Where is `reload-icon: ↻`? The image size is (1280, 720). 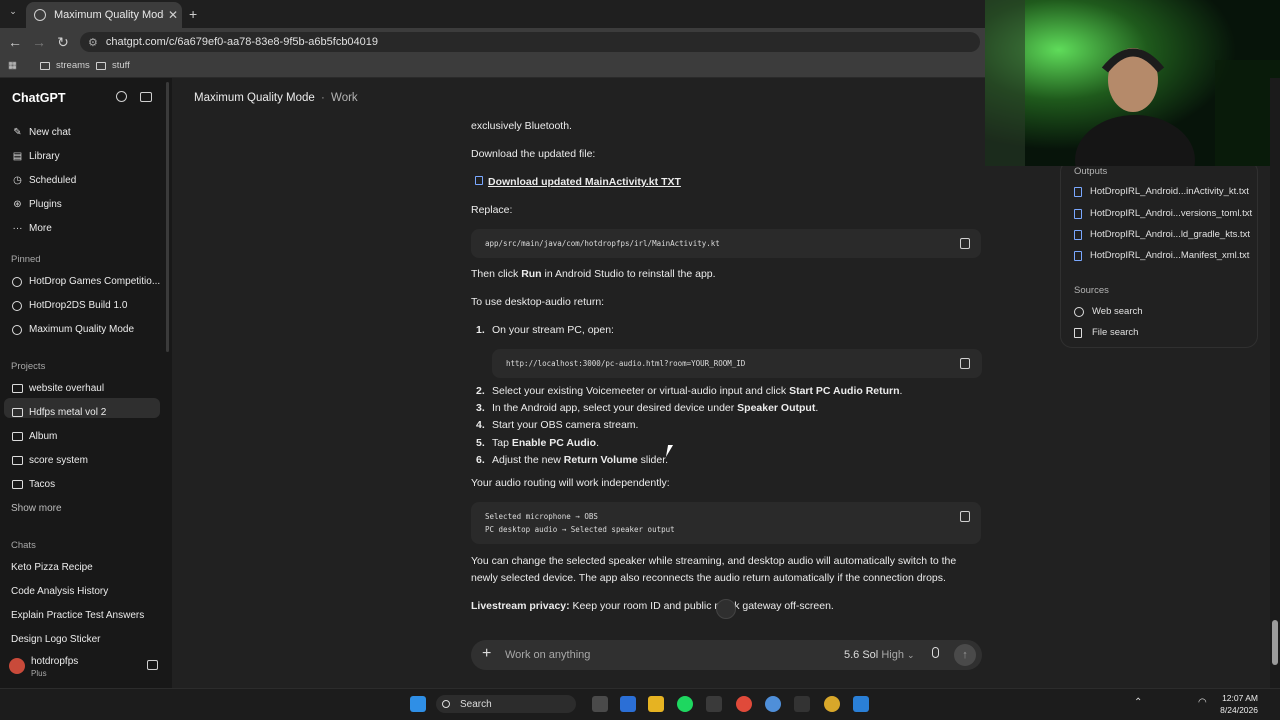 reload-icon: ↻ is located at coordinates (63, 42).